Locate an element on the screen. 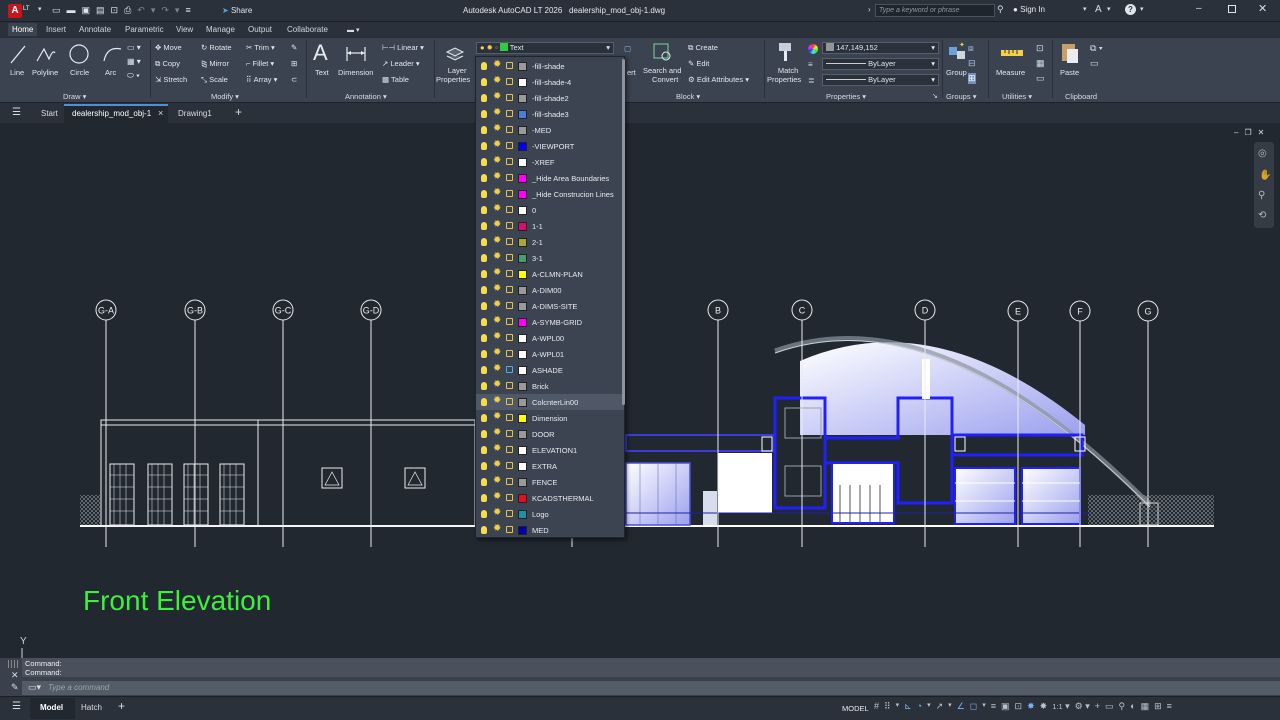  layer-list-item: ✹ 1-1 is located at coordinates (550, 226).